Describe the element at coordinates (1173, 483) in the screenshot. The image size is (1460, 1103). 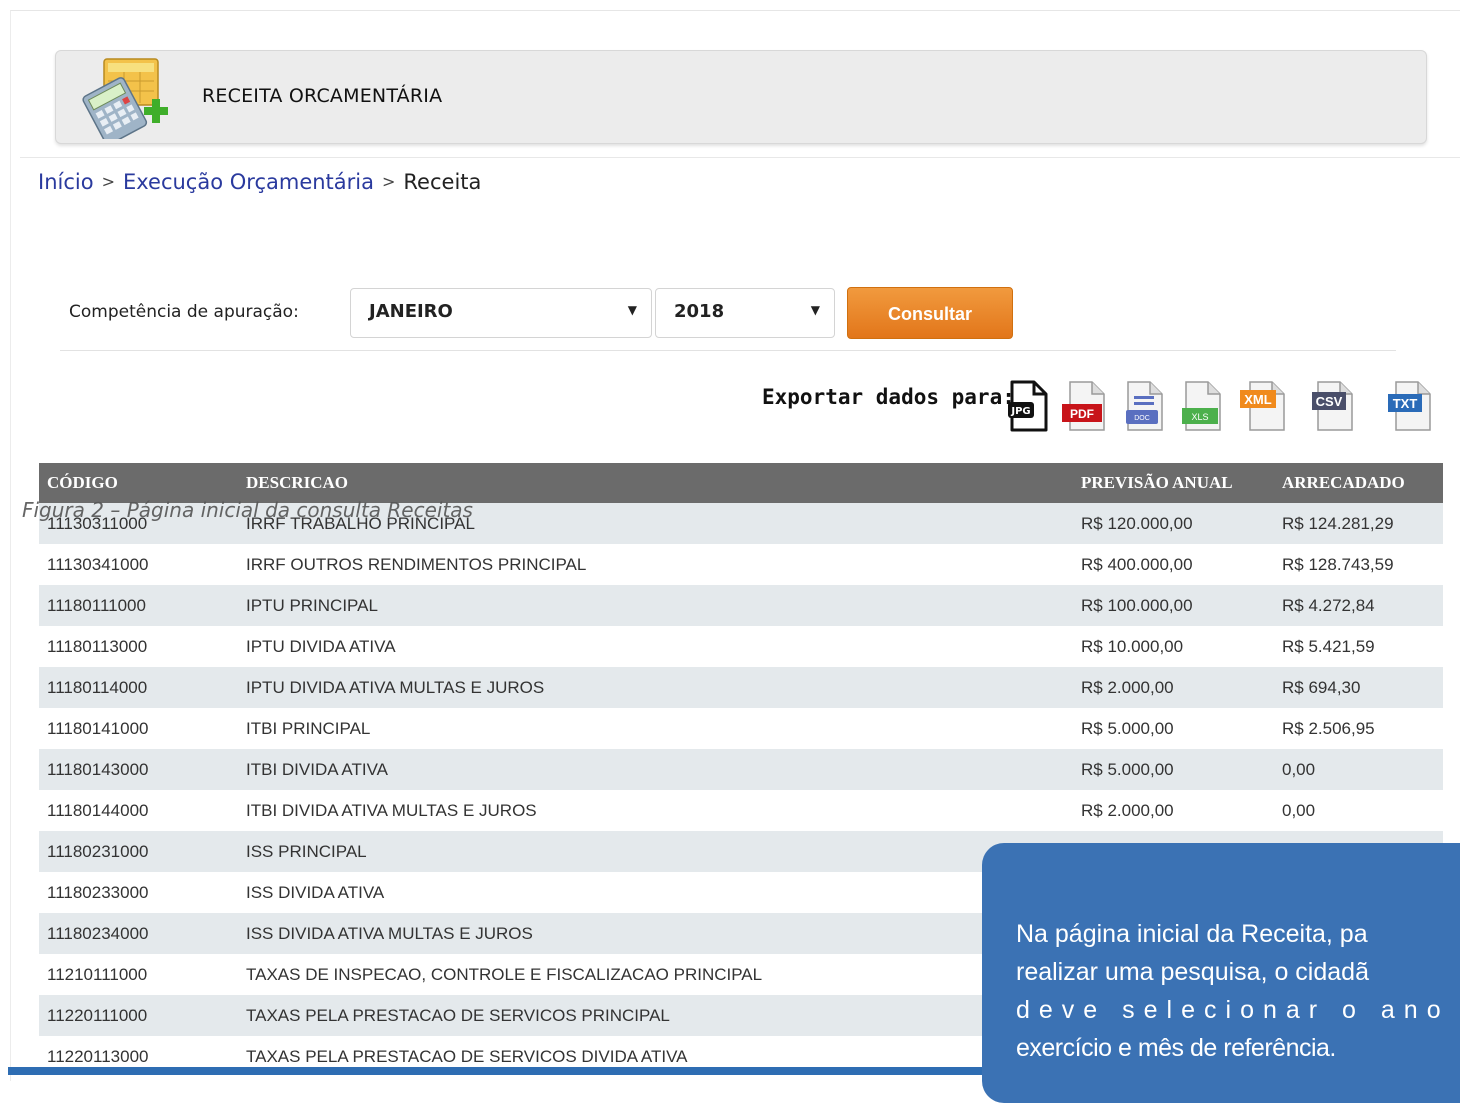
I see `column-header-previsao: PREVISÃO ANUAL` at that location.